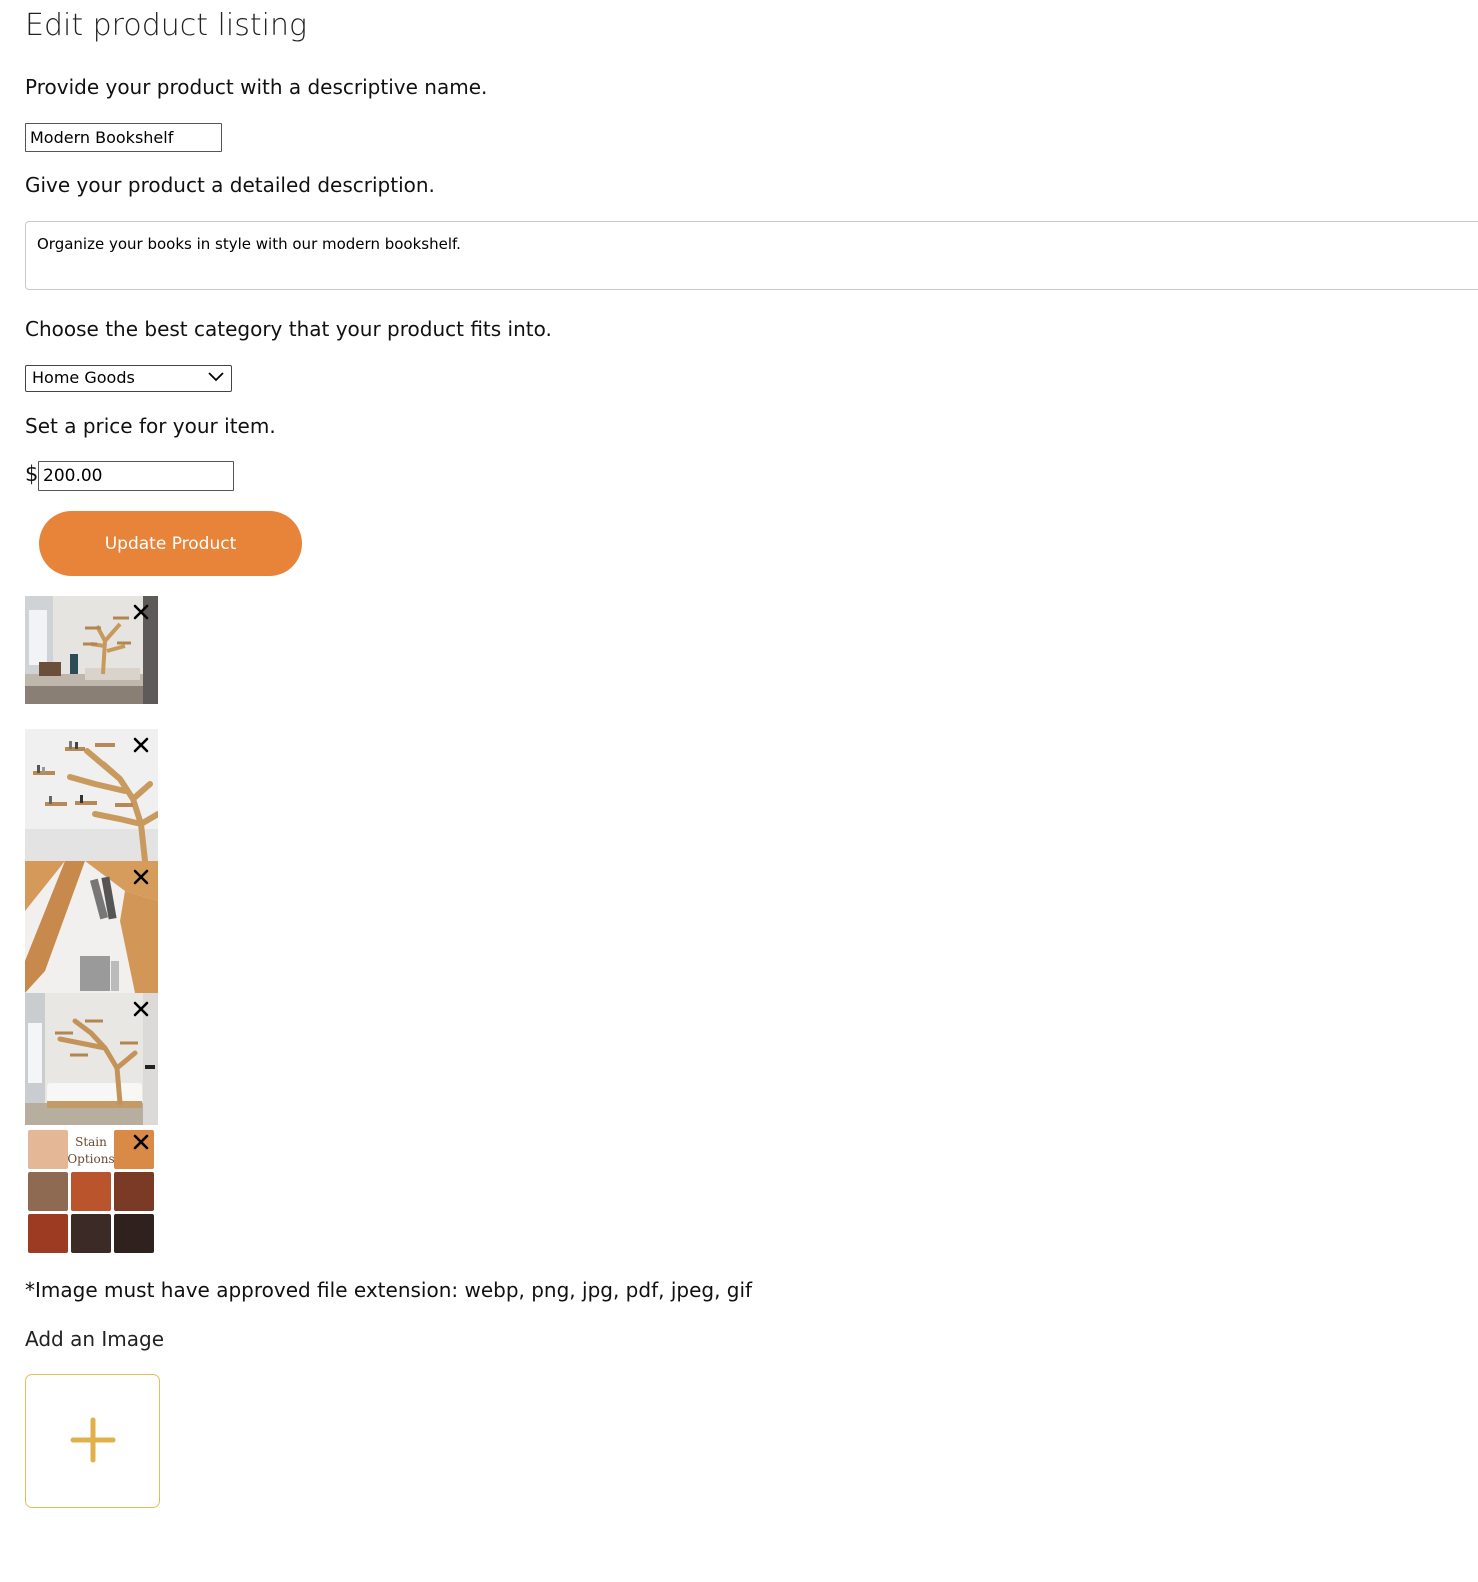 Image resolution: width=1478 pixels, height=1582 pixels. I want to click on stain-caption-line2: Options, so click(90, 1159).